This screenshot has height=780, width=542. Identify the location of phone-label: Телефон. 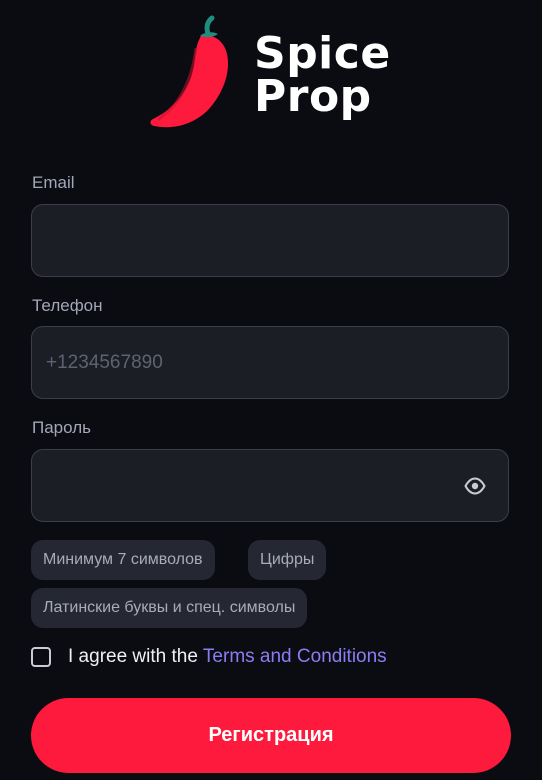
(67, 305).